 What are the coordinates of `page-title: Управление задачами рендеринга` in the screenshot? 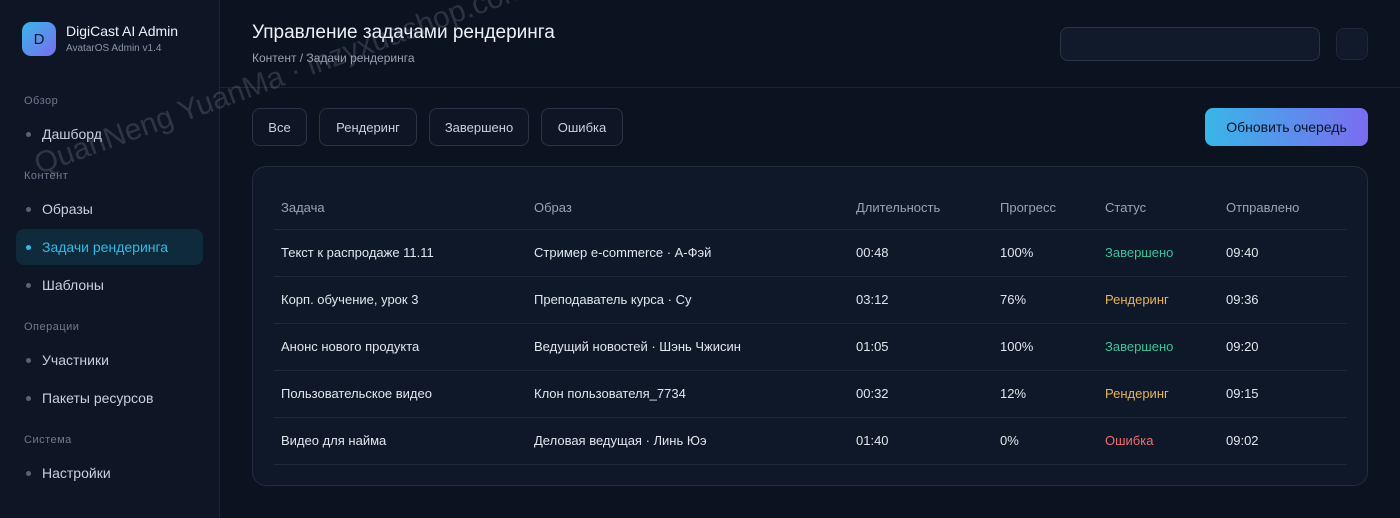 It's located at (403, 32).